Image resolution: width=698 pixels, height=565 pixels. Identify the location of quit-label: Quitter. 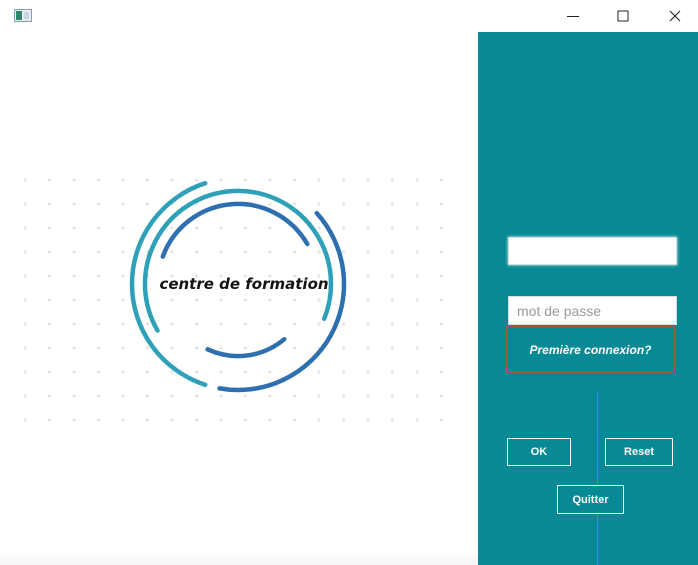
(590, 499).